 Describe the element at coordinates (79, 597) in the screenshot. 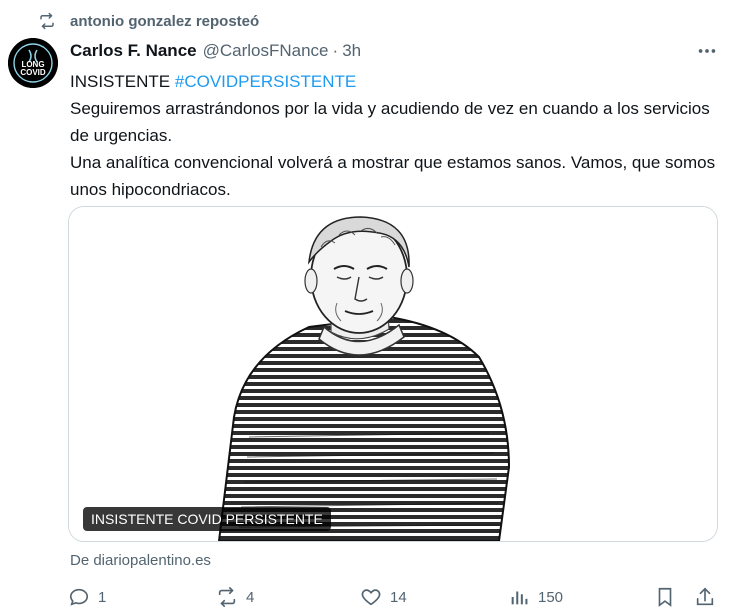

I see `reply-icon` at that location.